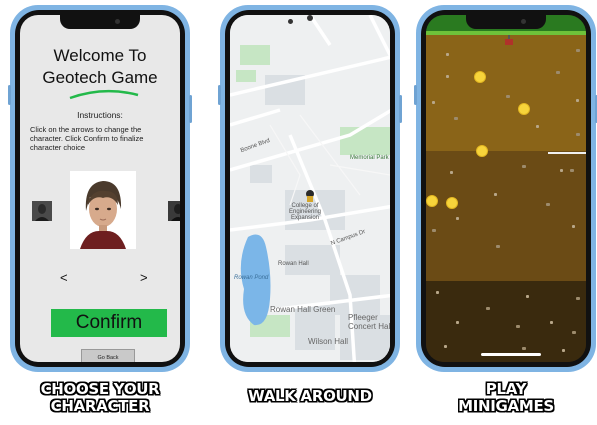  Describe the element at coordinates (369, 322) in the screenshot. I see `map-label-pfleeger: Pfleeger Concert Hall` at that location.